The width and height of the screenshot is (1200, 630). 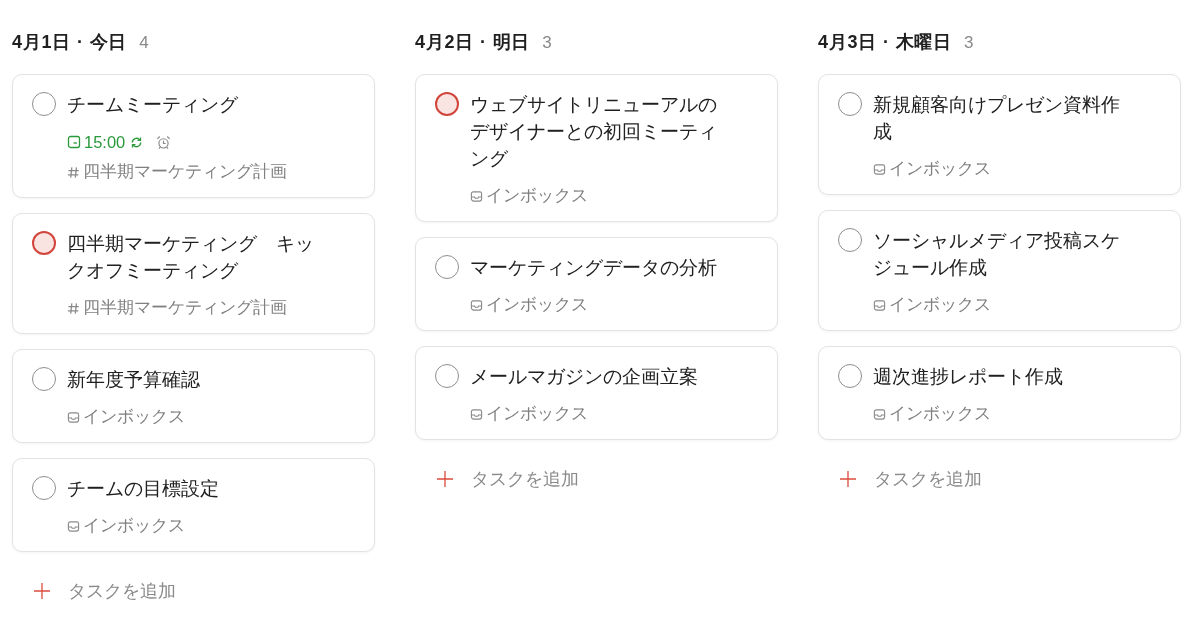 What do you see at coordinates (594, 268) in the screenshot?
I see `task-title: マーケティングデータの分析` at bounding box center [594, 268].